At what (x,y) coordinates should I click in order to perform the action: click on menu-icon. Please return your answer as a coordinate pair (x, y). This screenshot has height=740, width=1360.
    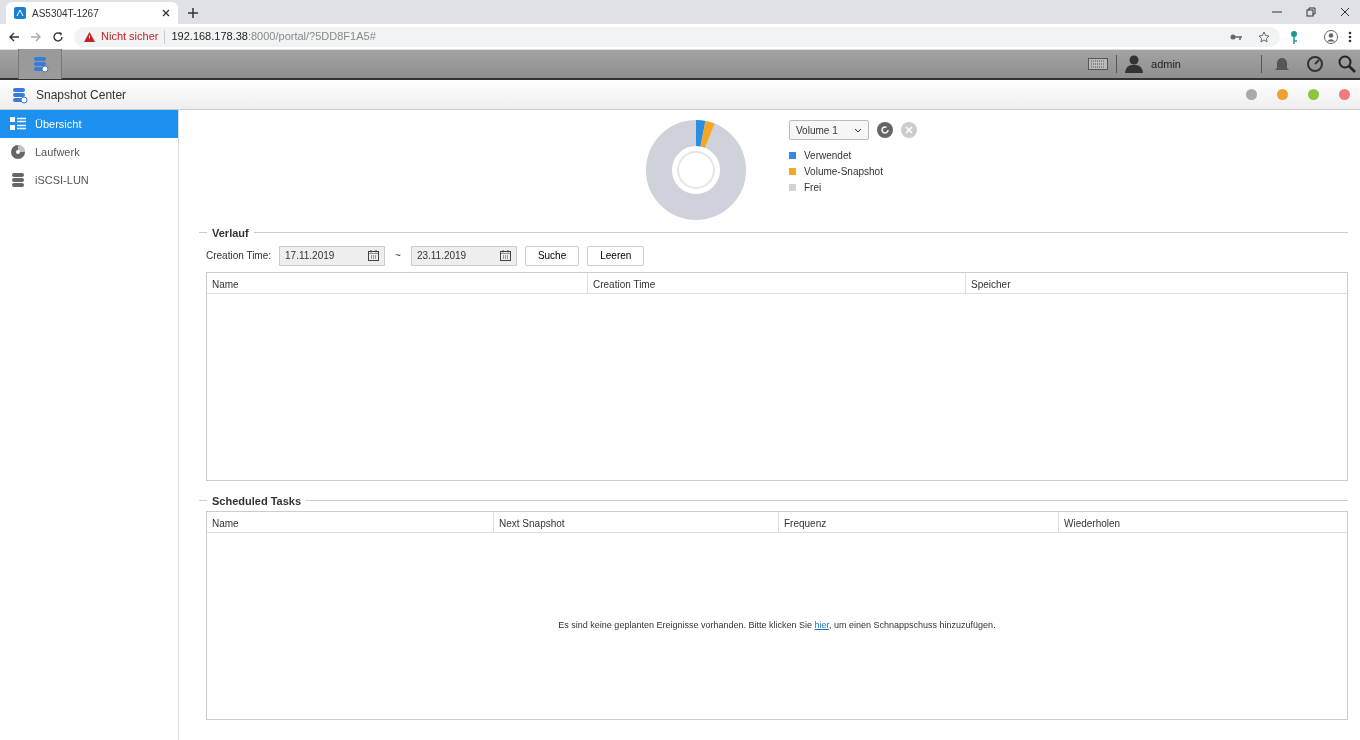
    Looking at the image, I should click on (1350, 36).